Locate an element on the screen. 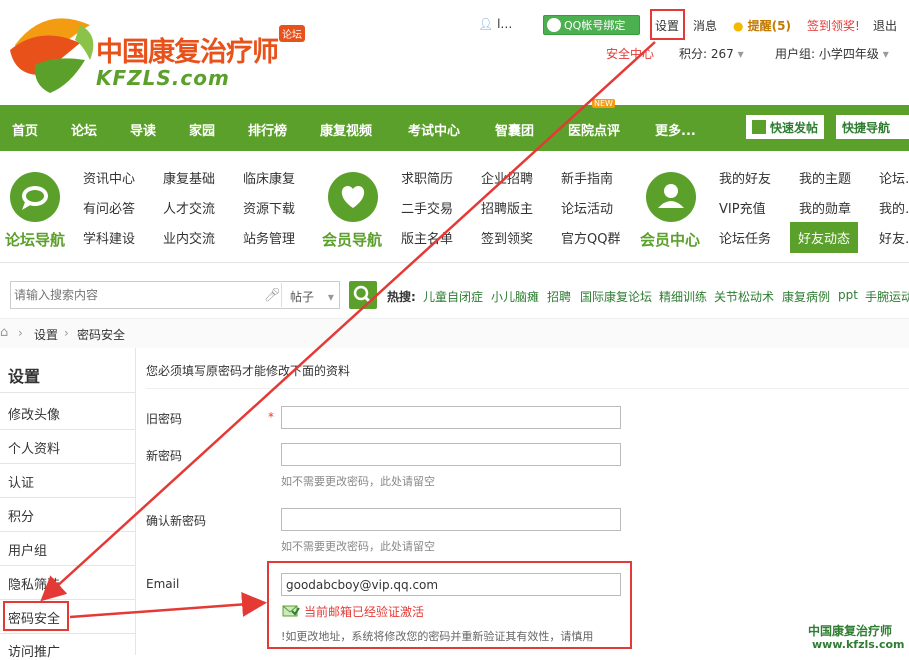 The width and height of the screenshot is (909, 660). member-nav-title: 会员导航 is located at coordinates (352, 240).